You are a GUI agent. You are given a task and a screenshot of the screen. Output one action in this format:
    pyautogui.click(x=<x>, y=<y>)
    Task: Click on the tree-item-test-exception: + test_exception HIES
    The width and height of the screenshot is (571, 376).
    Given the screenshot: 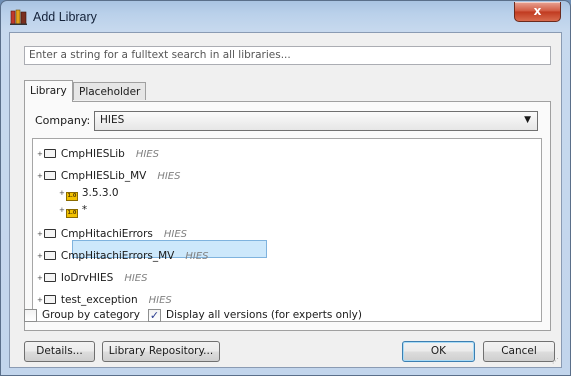 What is the action you would take?
    pyautogui.click(x=104, y=300)
    